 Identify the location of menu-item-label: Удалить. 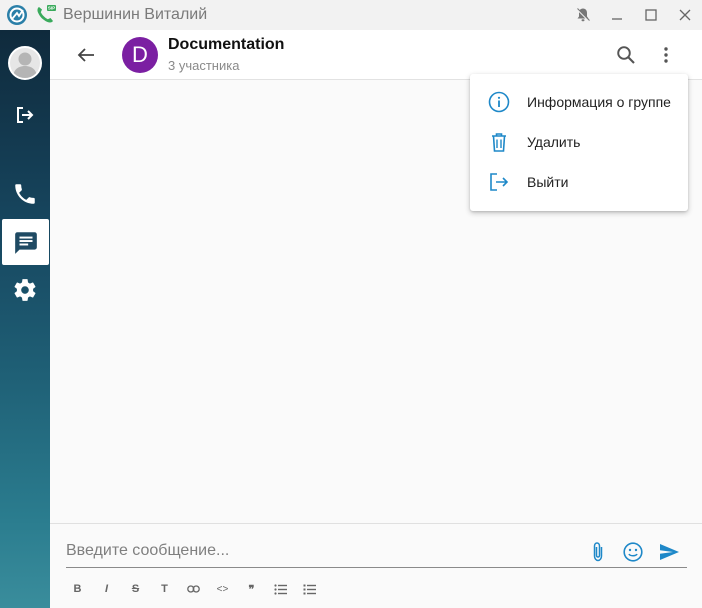
(554, 142).